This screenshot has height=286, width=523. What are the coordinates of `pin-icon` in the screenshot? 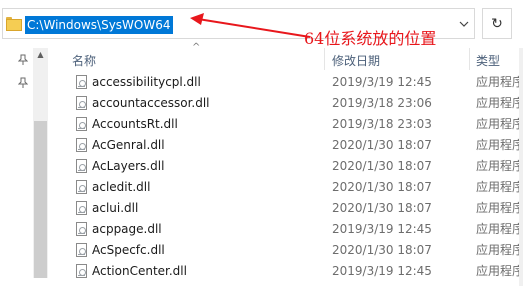 It's located at (23, 60).